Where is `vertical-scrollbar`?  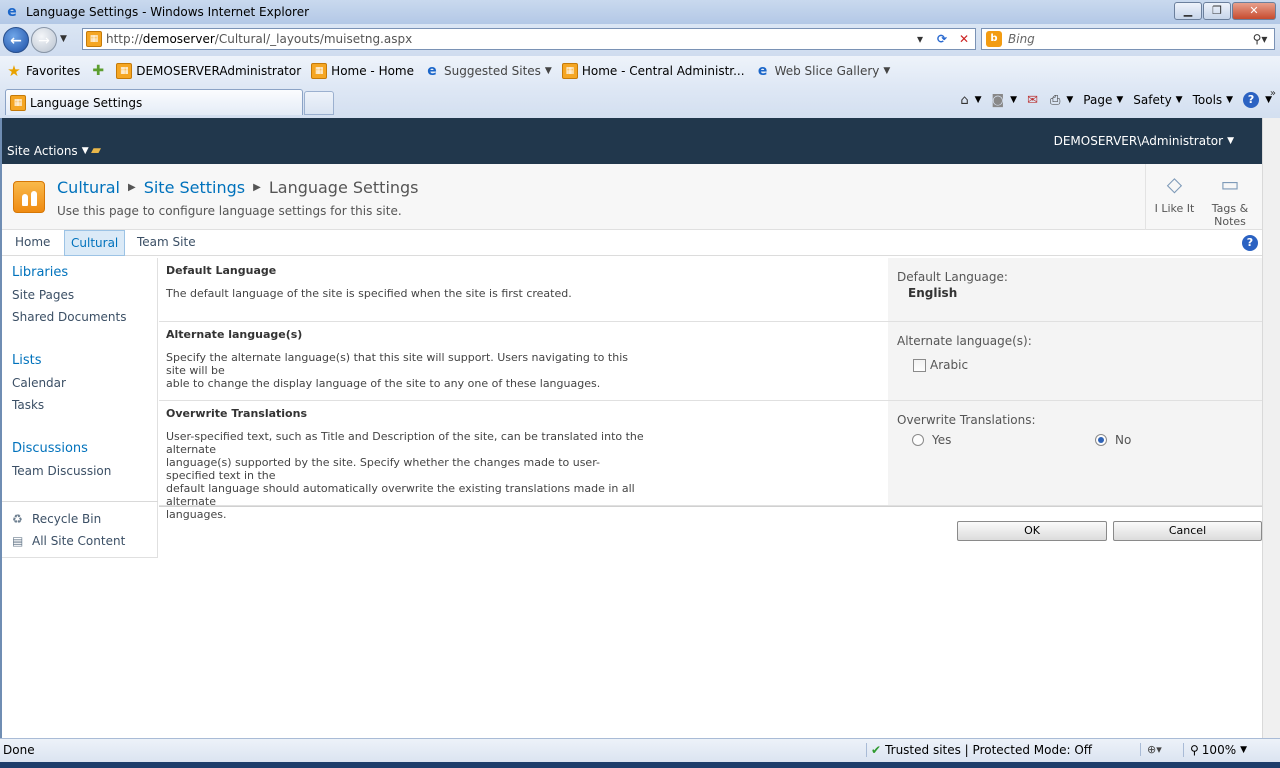
vertical-scrollbar is located at coordinates (1271, 428).